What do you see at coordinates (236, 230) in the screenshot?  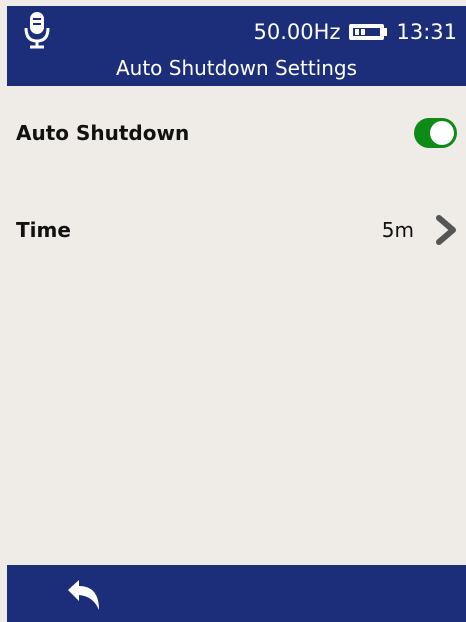 I see `time-row: Time 5m` at bounding box center [236, 230].